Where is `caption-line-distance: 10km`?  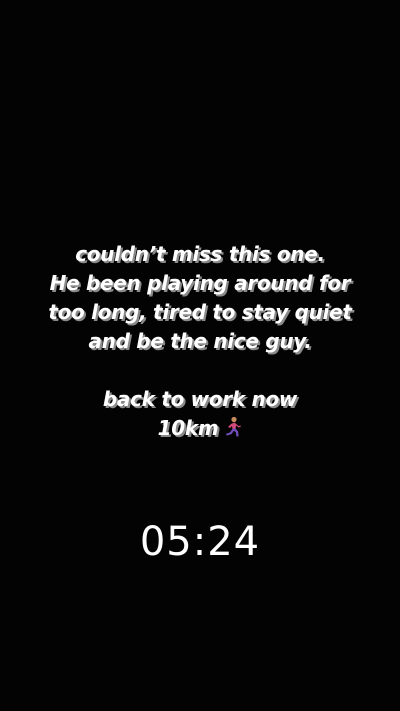
caption-line-distance: 10km is located at coordinates (200, 428).